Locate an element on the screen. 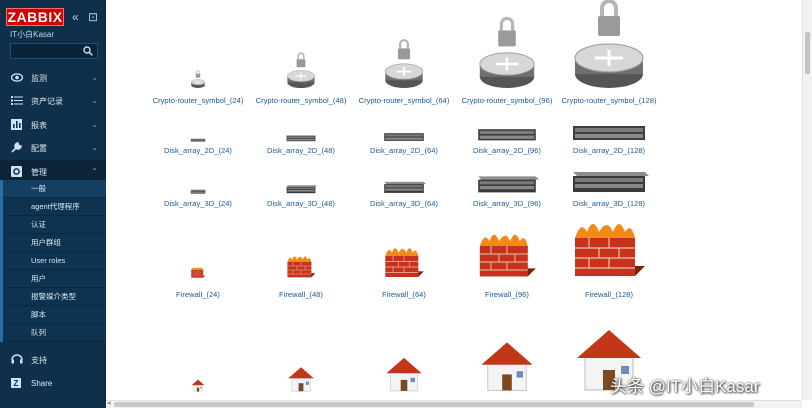 The image size is (812, 408). search-icon is located at coordinates (88, 51).